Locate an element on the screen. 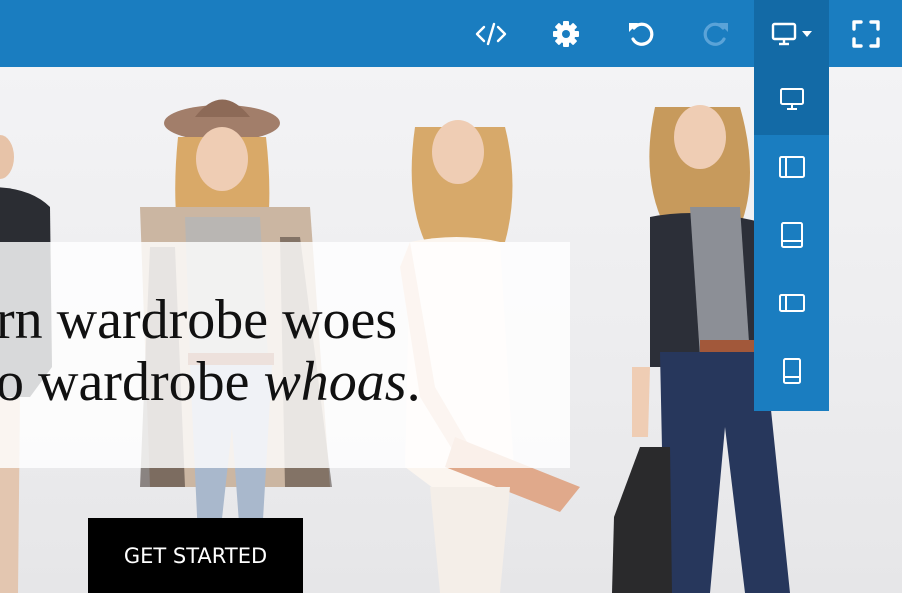 This screenshot has height=593, width=902. redo-button is located at coordinates (716, 33).